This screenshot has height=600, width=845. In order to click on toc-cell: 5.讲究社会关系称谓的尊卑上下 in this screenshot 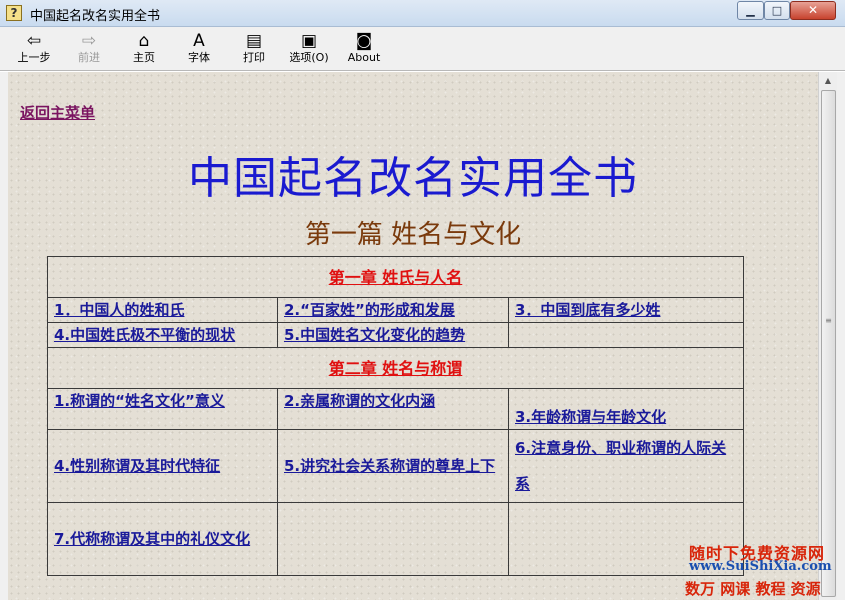, I will do `click(393, 466)`.